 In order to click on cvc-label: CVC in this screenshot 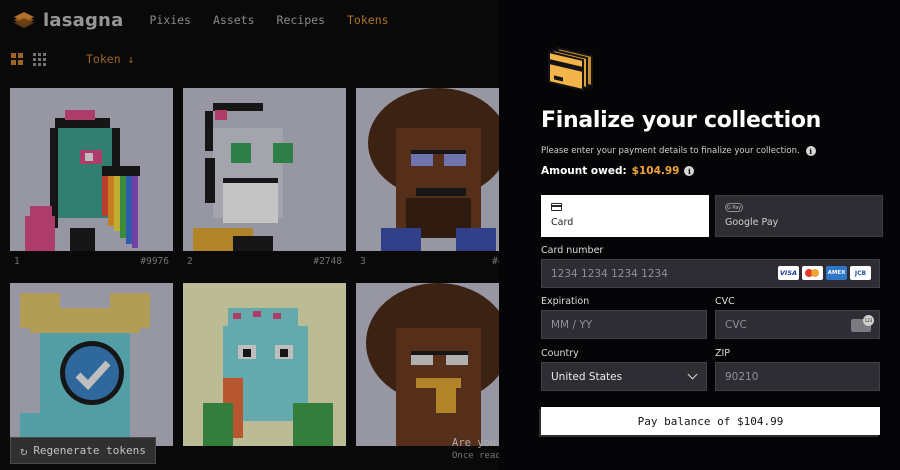, I will do `click(725, 301)`.